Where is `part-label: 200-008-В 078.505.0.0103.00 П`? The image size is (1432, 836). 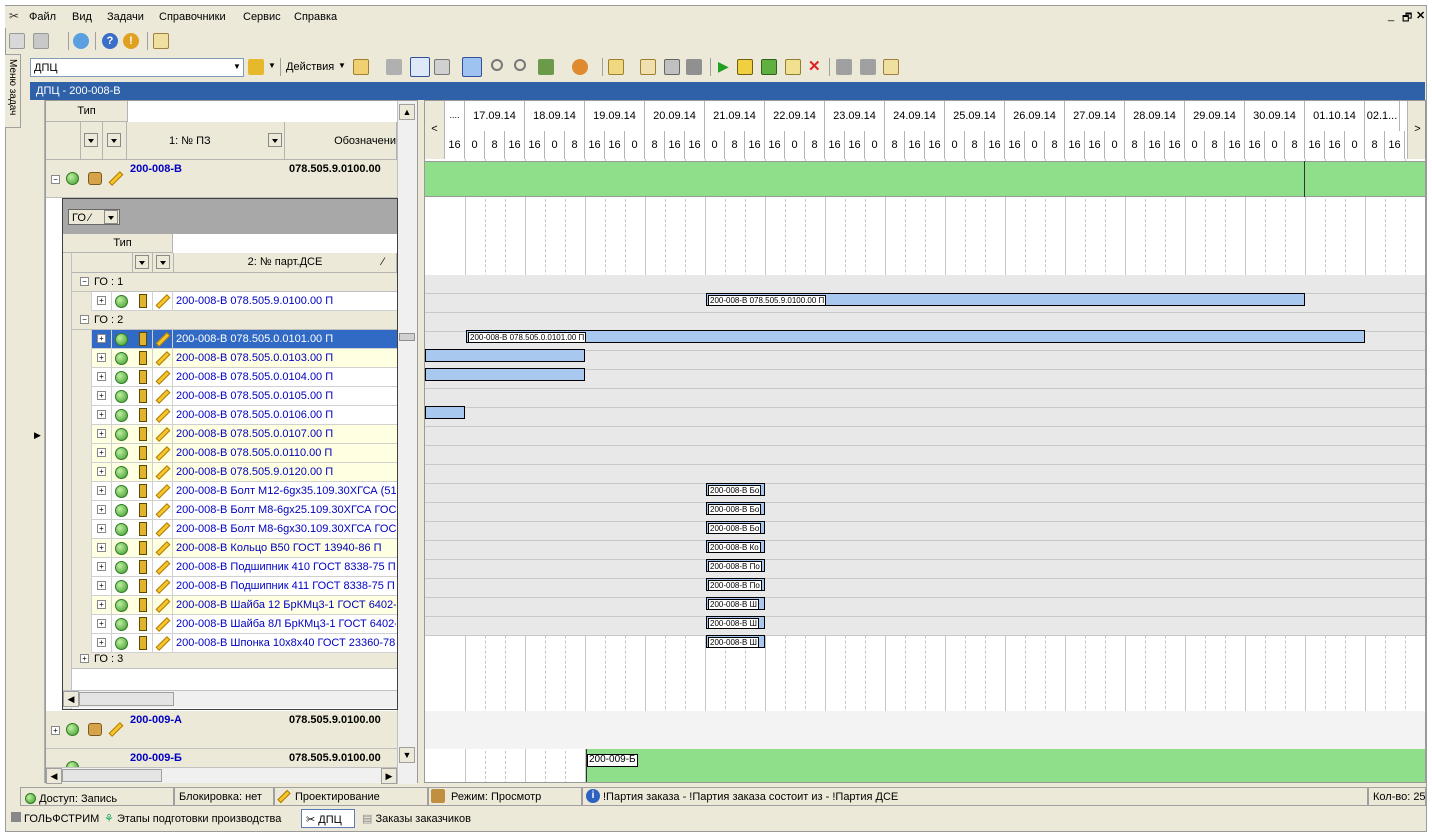
part-label: 200-008-В 078.505.0.0103.00 П is located at coordinates (286, 358).